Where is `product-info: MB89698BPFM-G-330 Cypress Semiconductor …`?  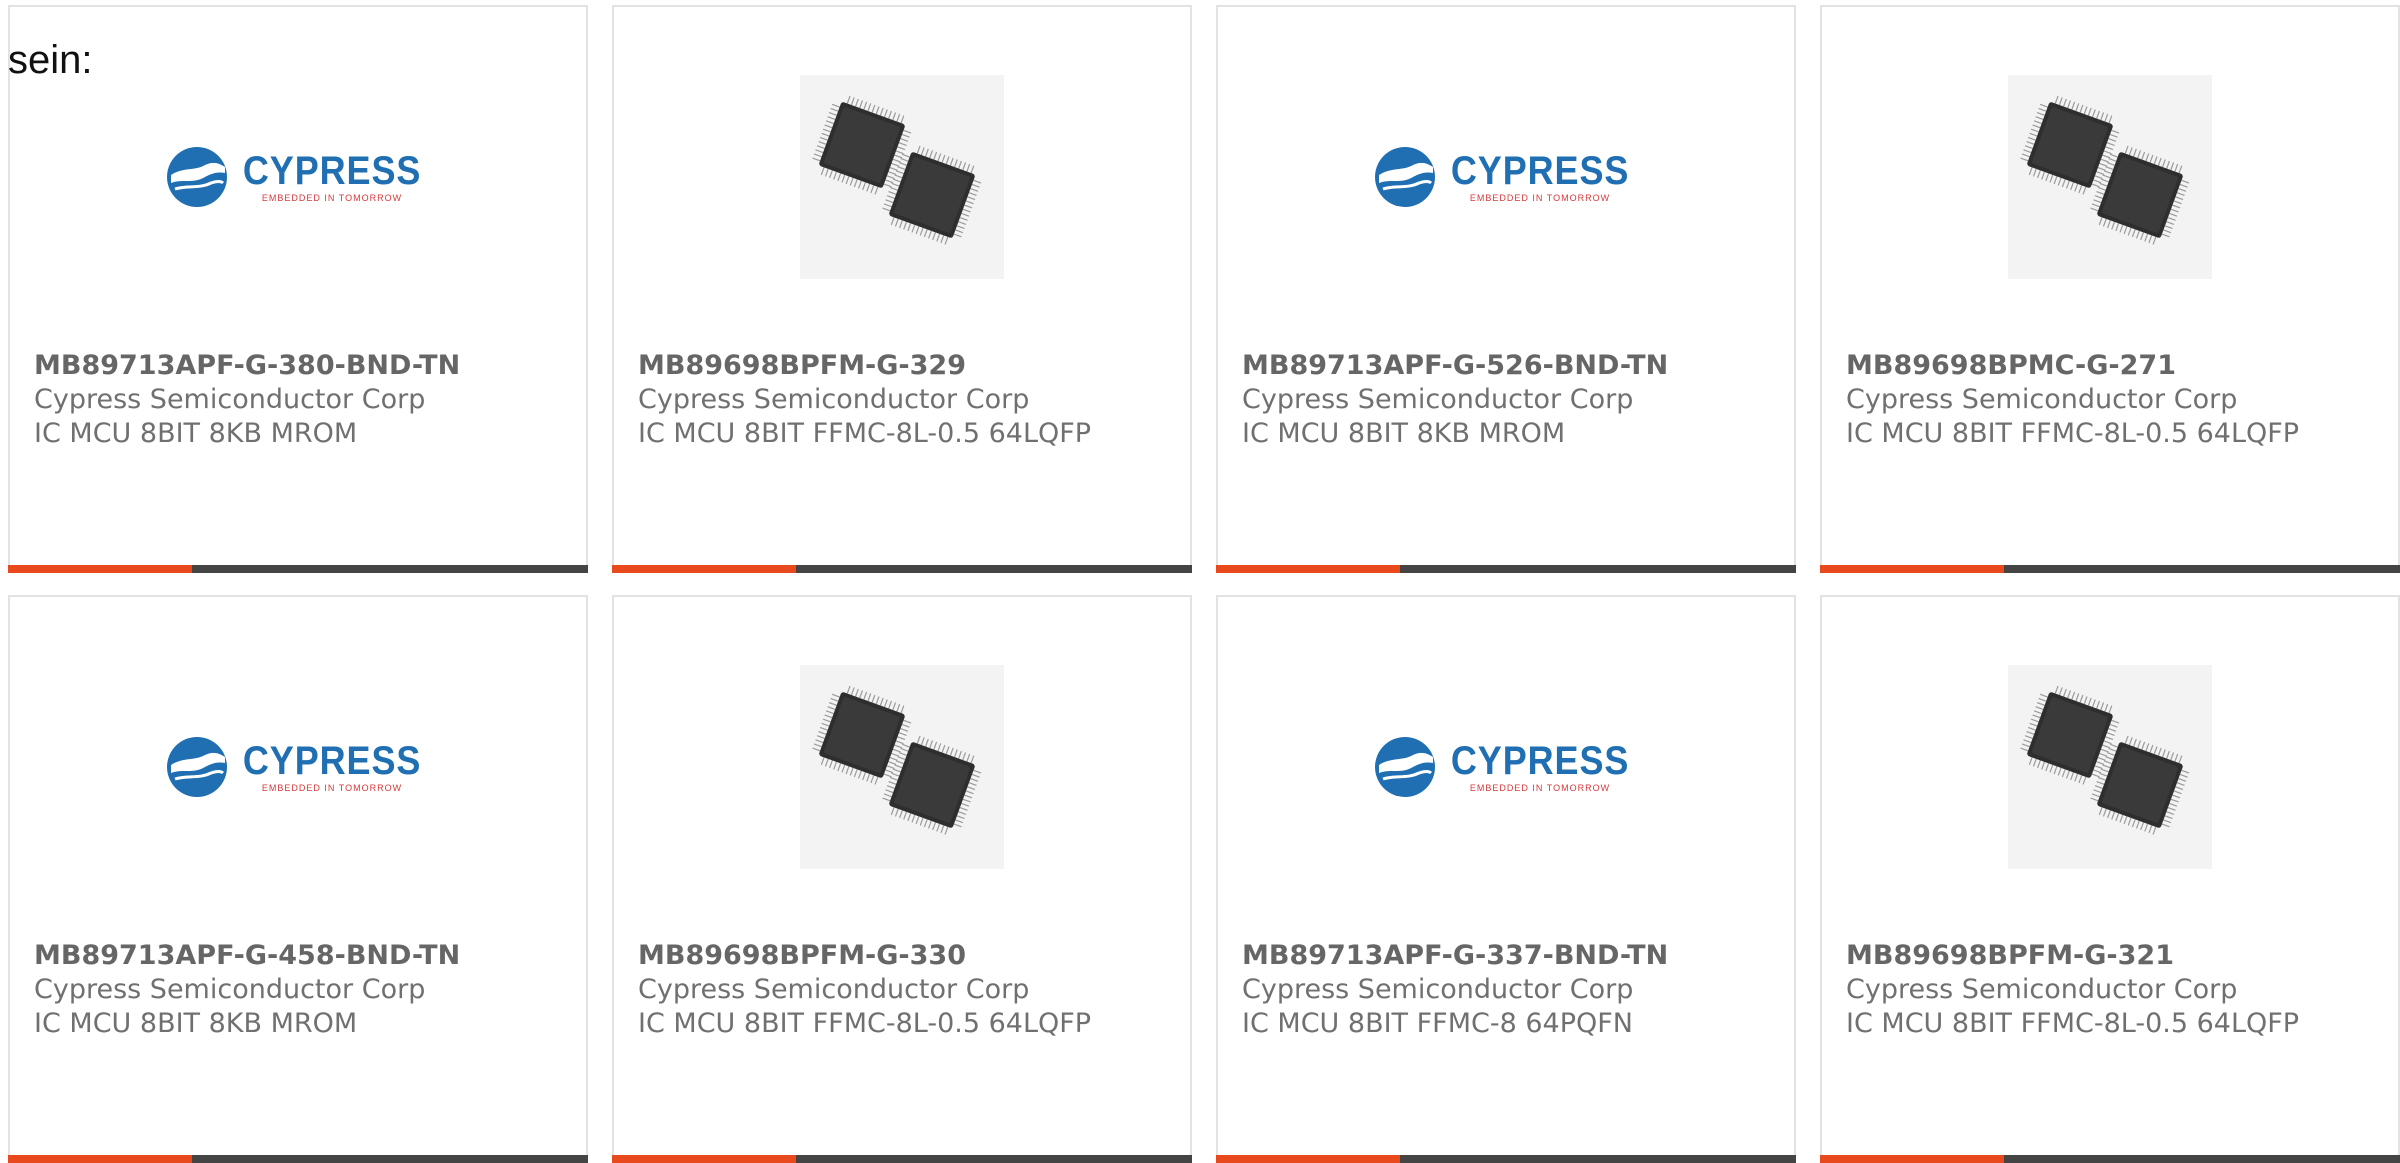
product-info: MB89698BPFM-G-330 Cypress Semiconductor … is located at coordinates (904, 990).